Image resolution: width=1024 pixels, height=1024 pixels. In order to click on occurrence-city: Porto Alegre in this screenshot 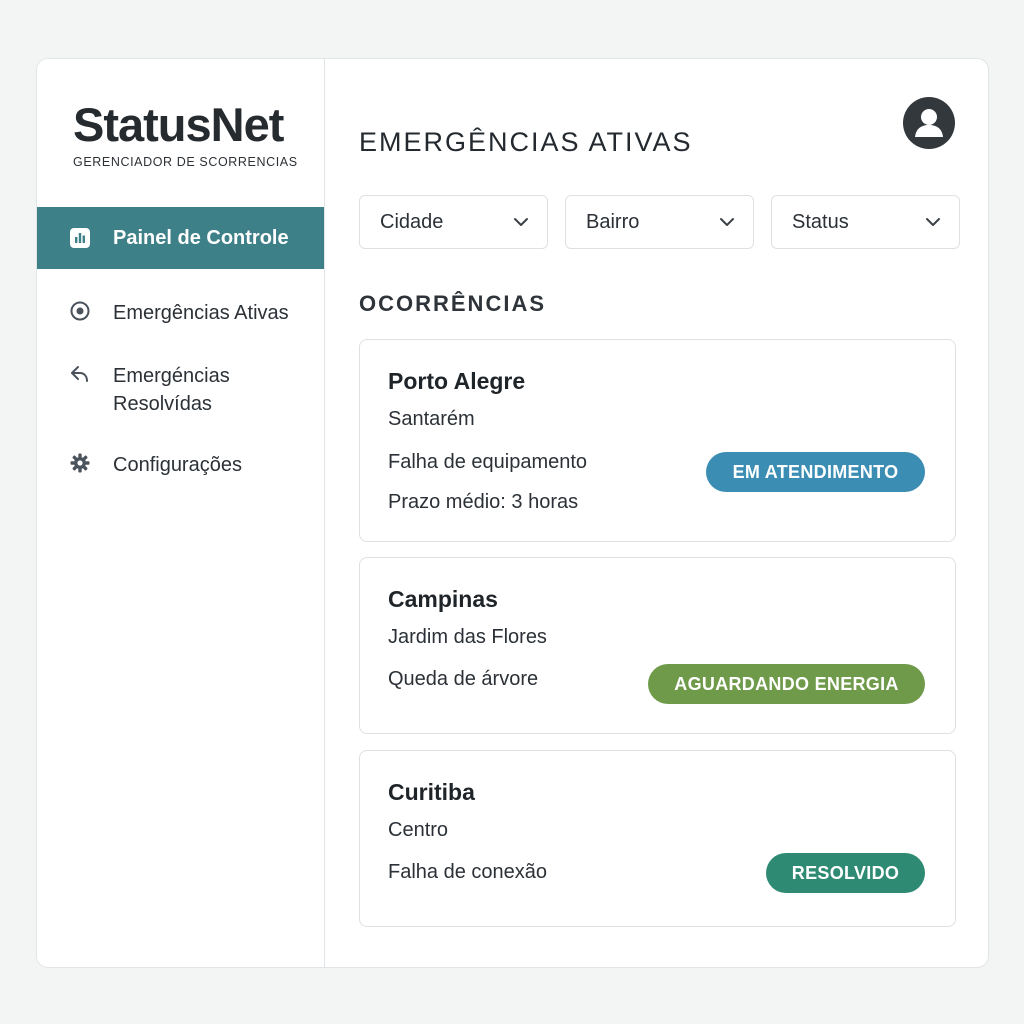, I will do `click(457, 381)`.